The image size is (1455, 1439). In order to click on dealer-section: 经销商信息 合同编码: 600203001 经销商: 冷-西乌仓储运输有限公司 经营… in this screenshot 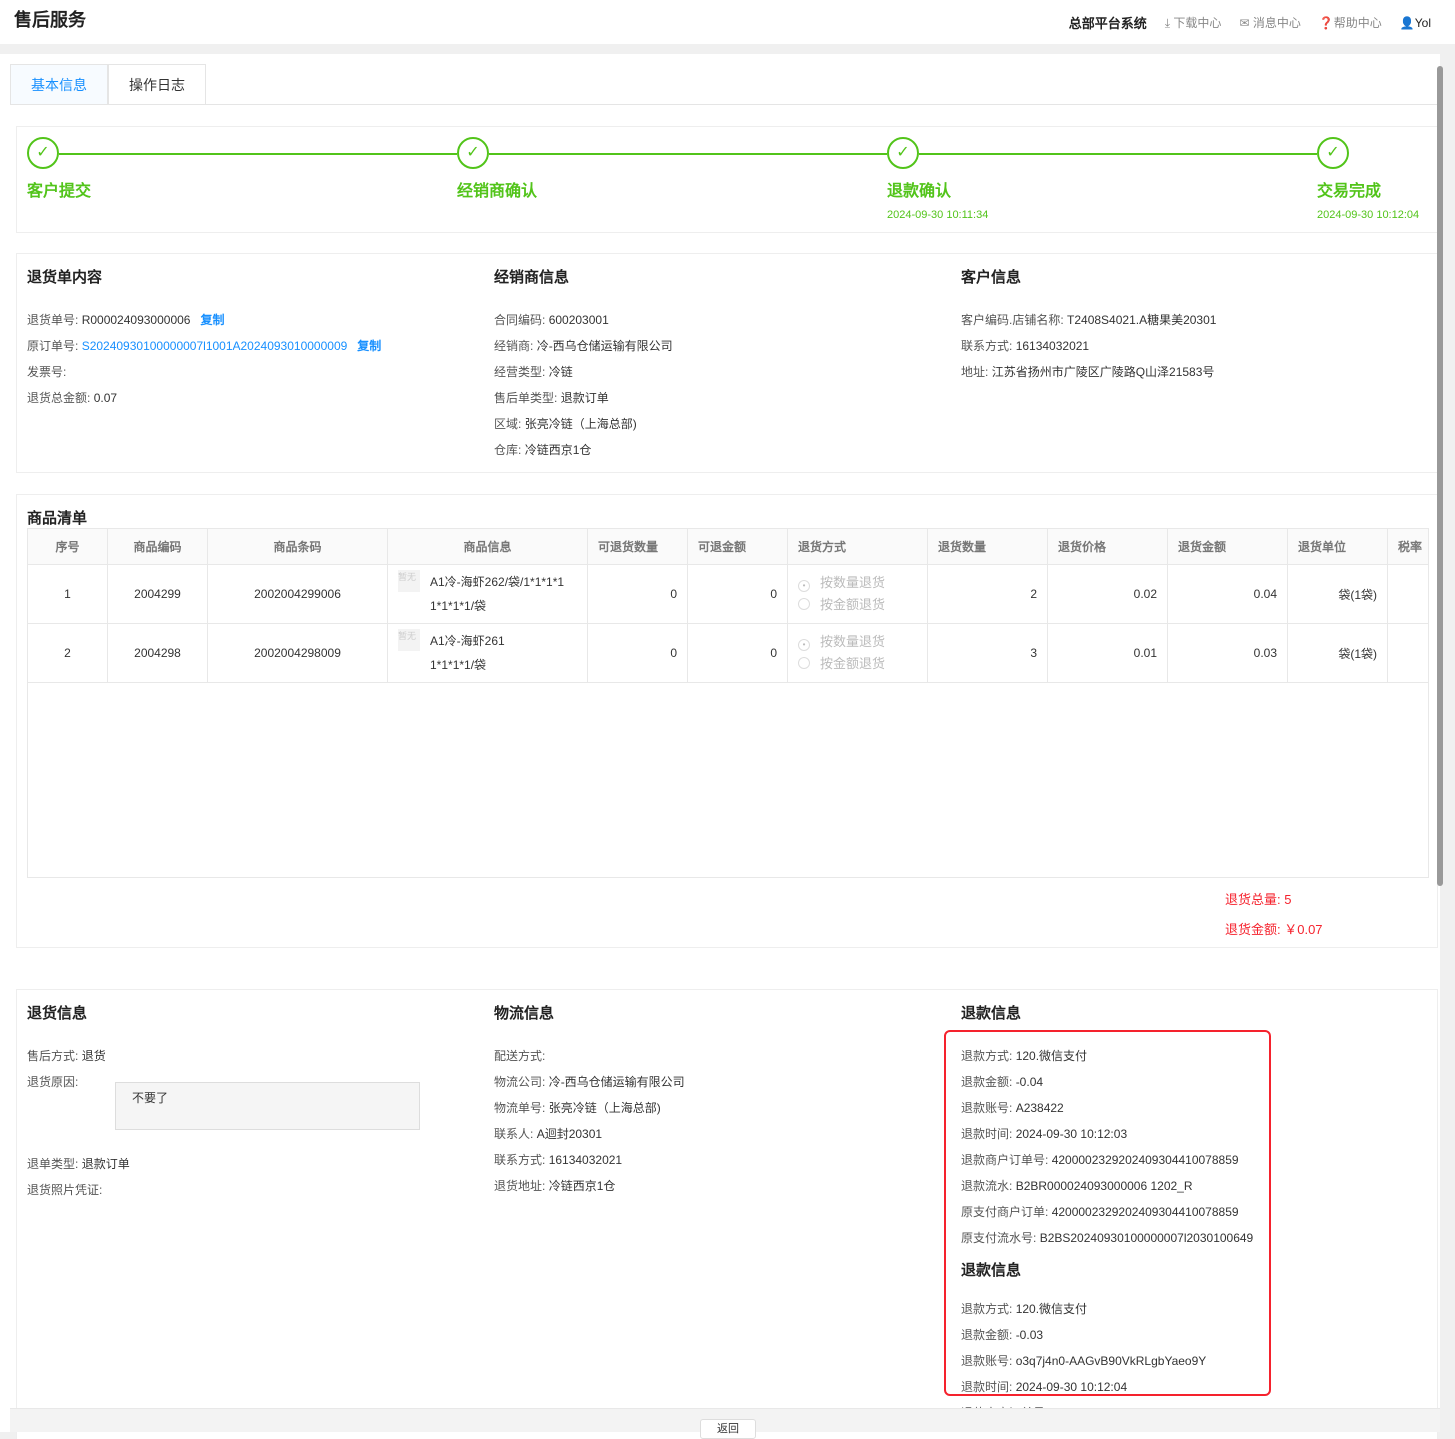, I will do `click(583, 364)`.